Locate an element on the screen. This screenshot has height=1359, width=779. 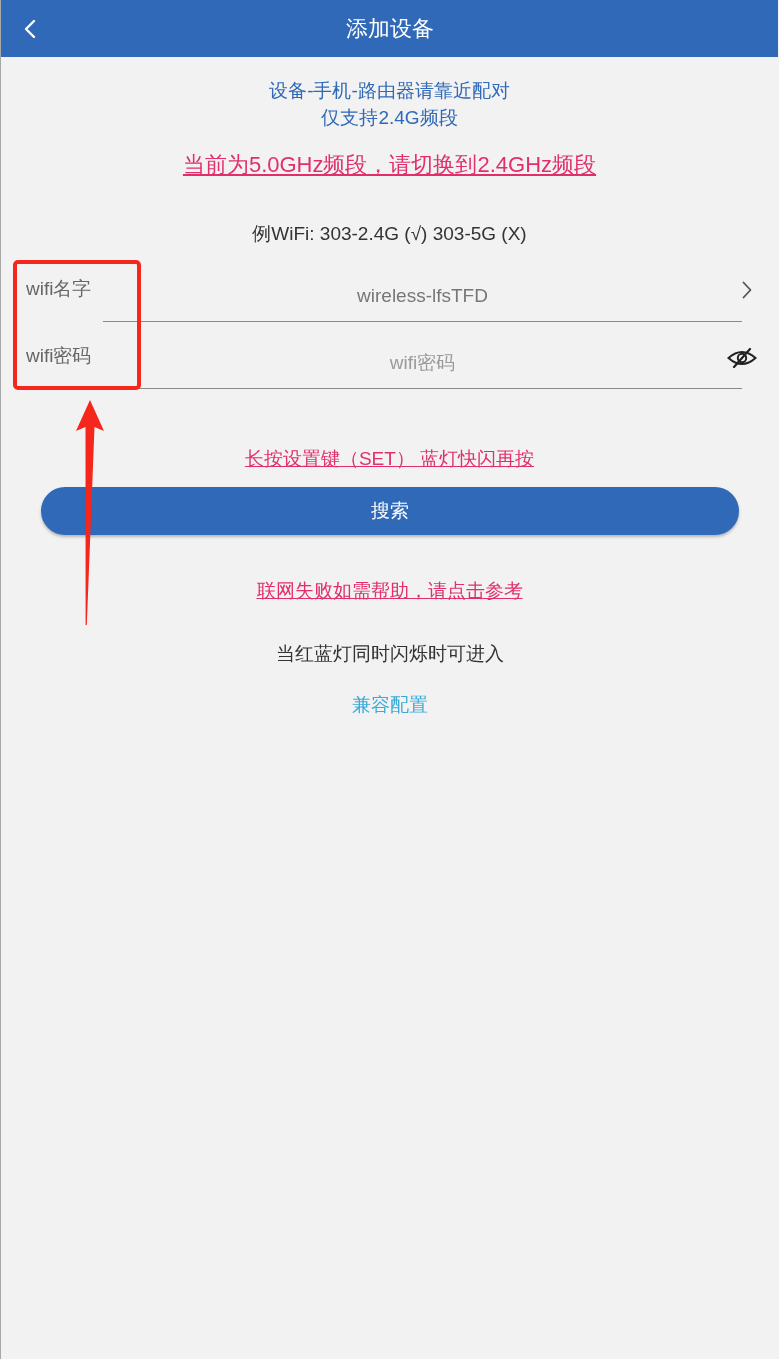
help-link: 联网失败如需帮助，请点击参考 is located at coordinates (389, 591).